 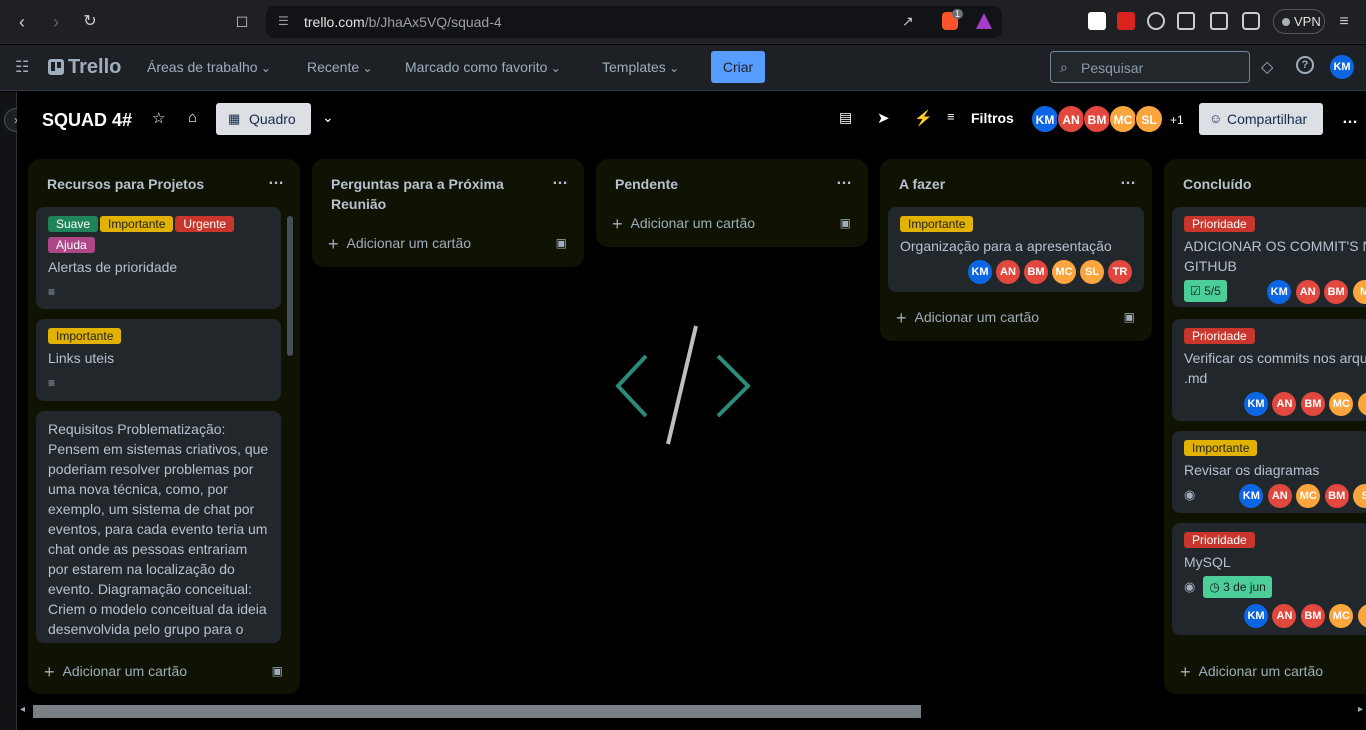 What do you see at coordinates (158, 360) in the screenshot?
I see `card-links: Importante Links uteis ≡` at bounding box center [158, 360].